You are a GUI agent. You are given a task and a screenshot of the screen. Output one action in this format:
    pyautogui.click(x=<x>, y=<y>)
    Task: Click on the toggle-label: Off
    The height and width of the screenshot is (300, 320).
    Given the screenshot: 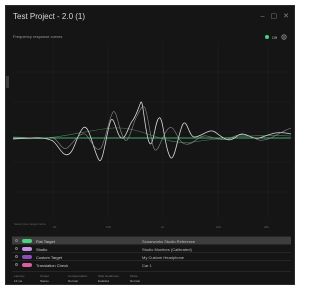 What is the action you would take?
    pyautogui.click(x=274, y=37)
    